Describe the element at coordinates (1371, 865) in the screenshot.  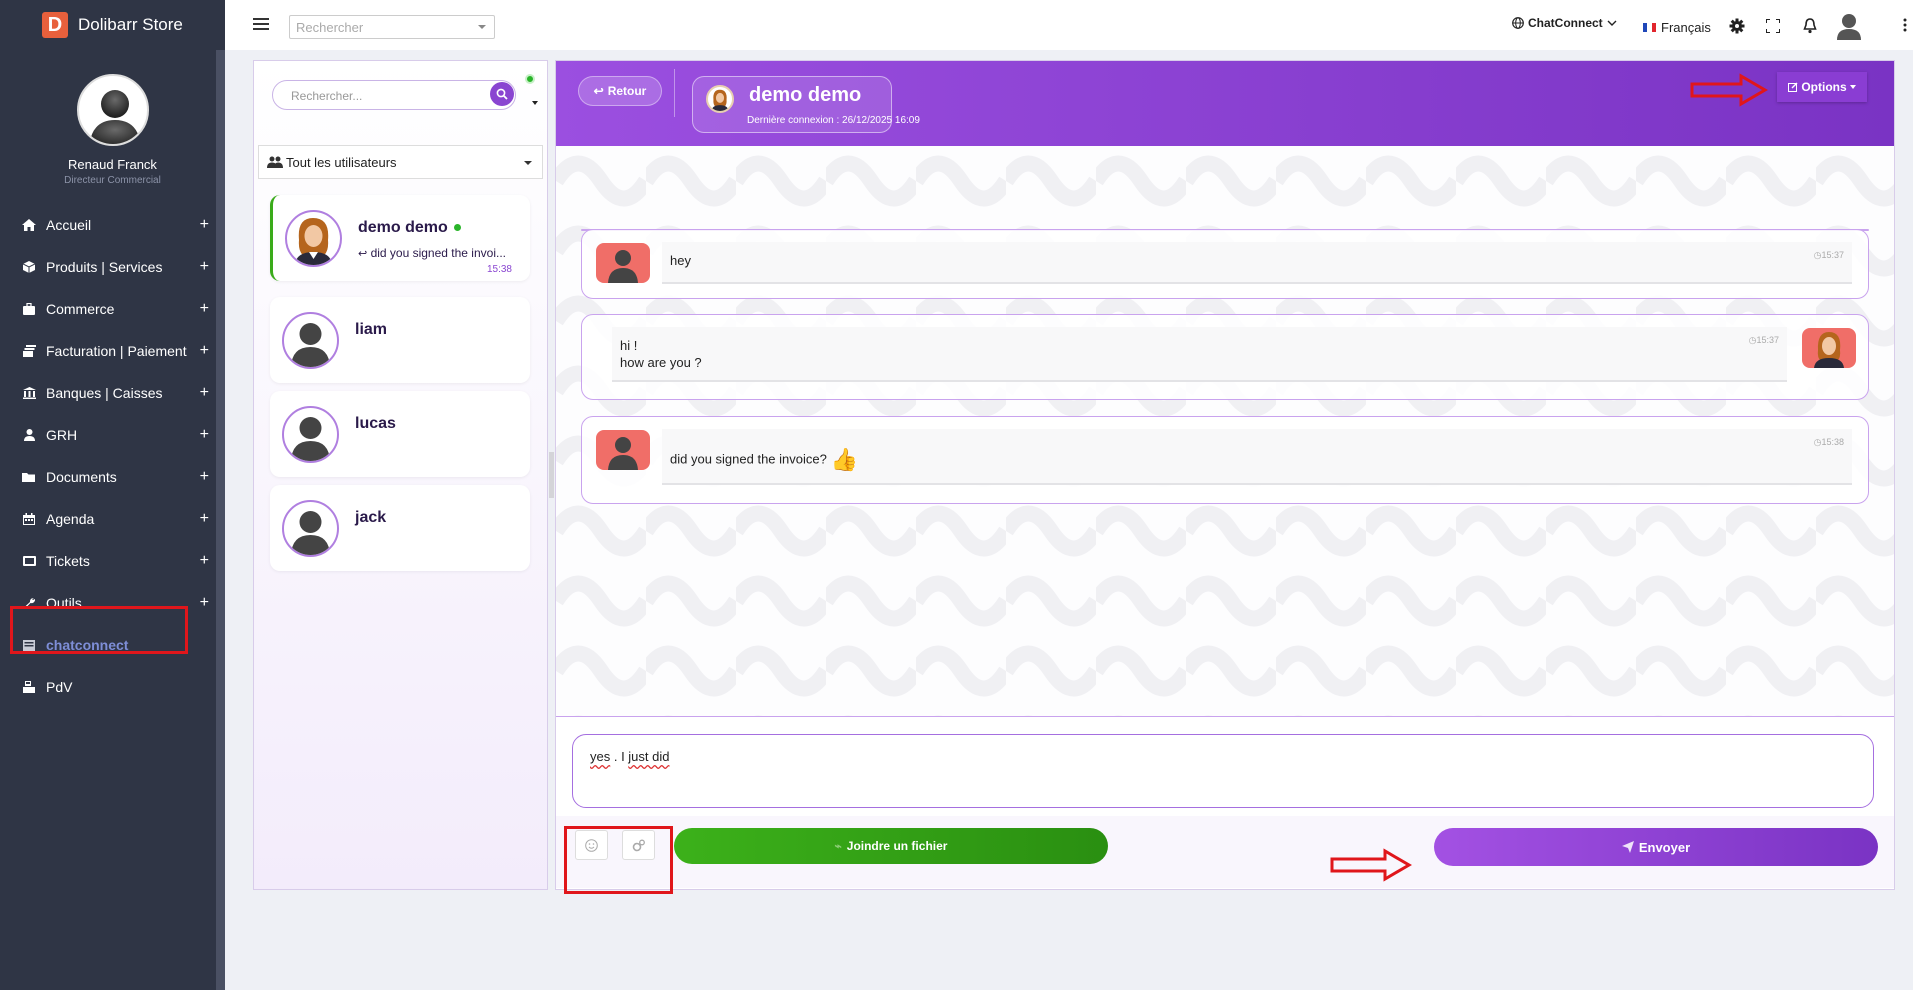
I see `annotation-arrow-send` at that location.